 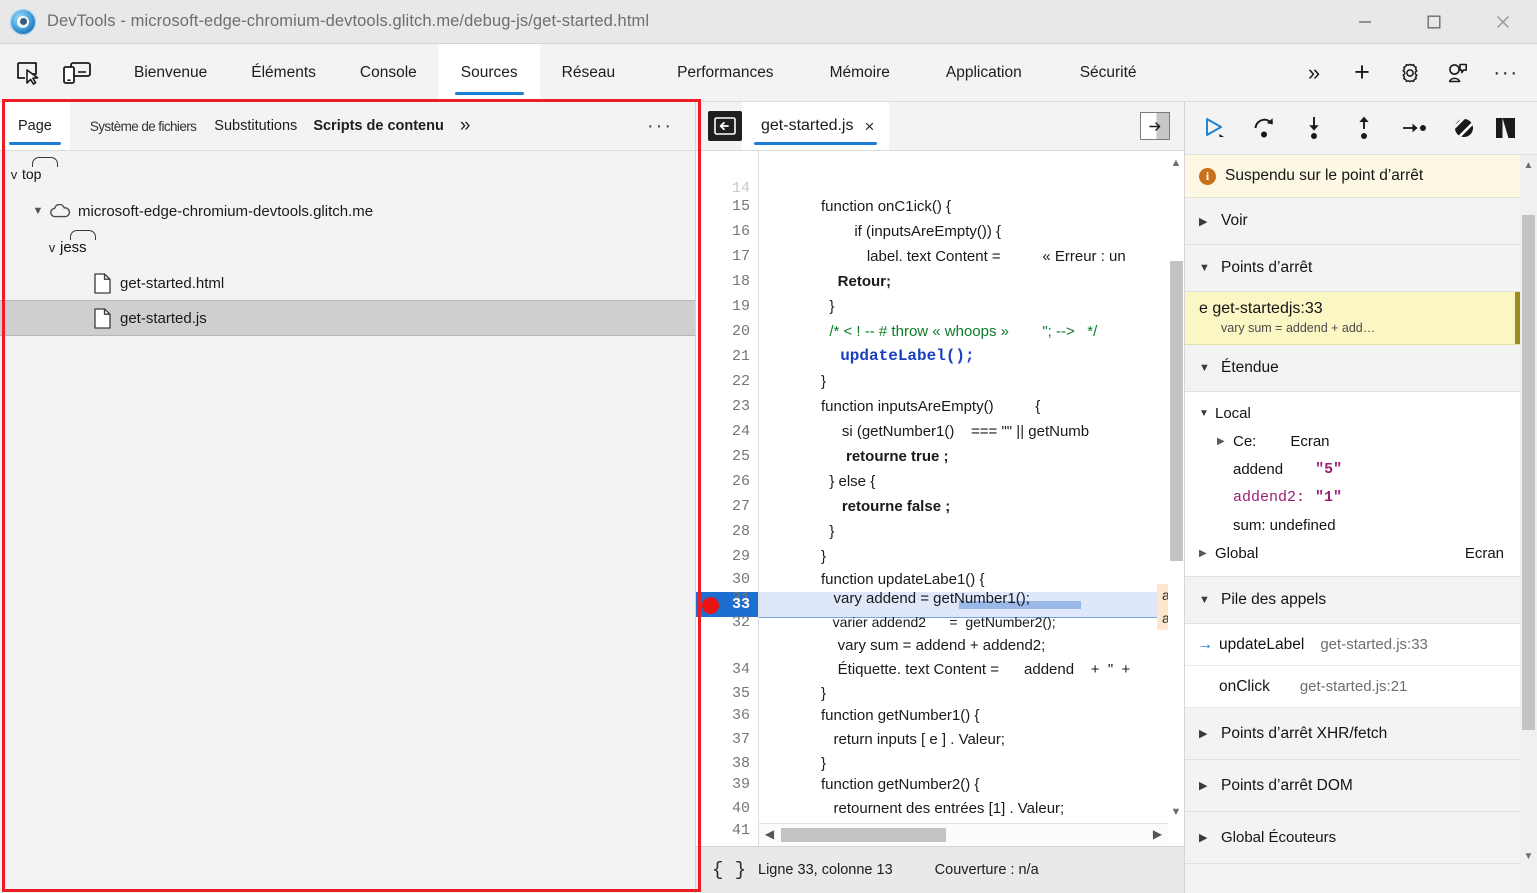 What do you see at coordinates (869, 126) in the screenshot?
I see `close-icon: ×` at bounding box center [869, 126].